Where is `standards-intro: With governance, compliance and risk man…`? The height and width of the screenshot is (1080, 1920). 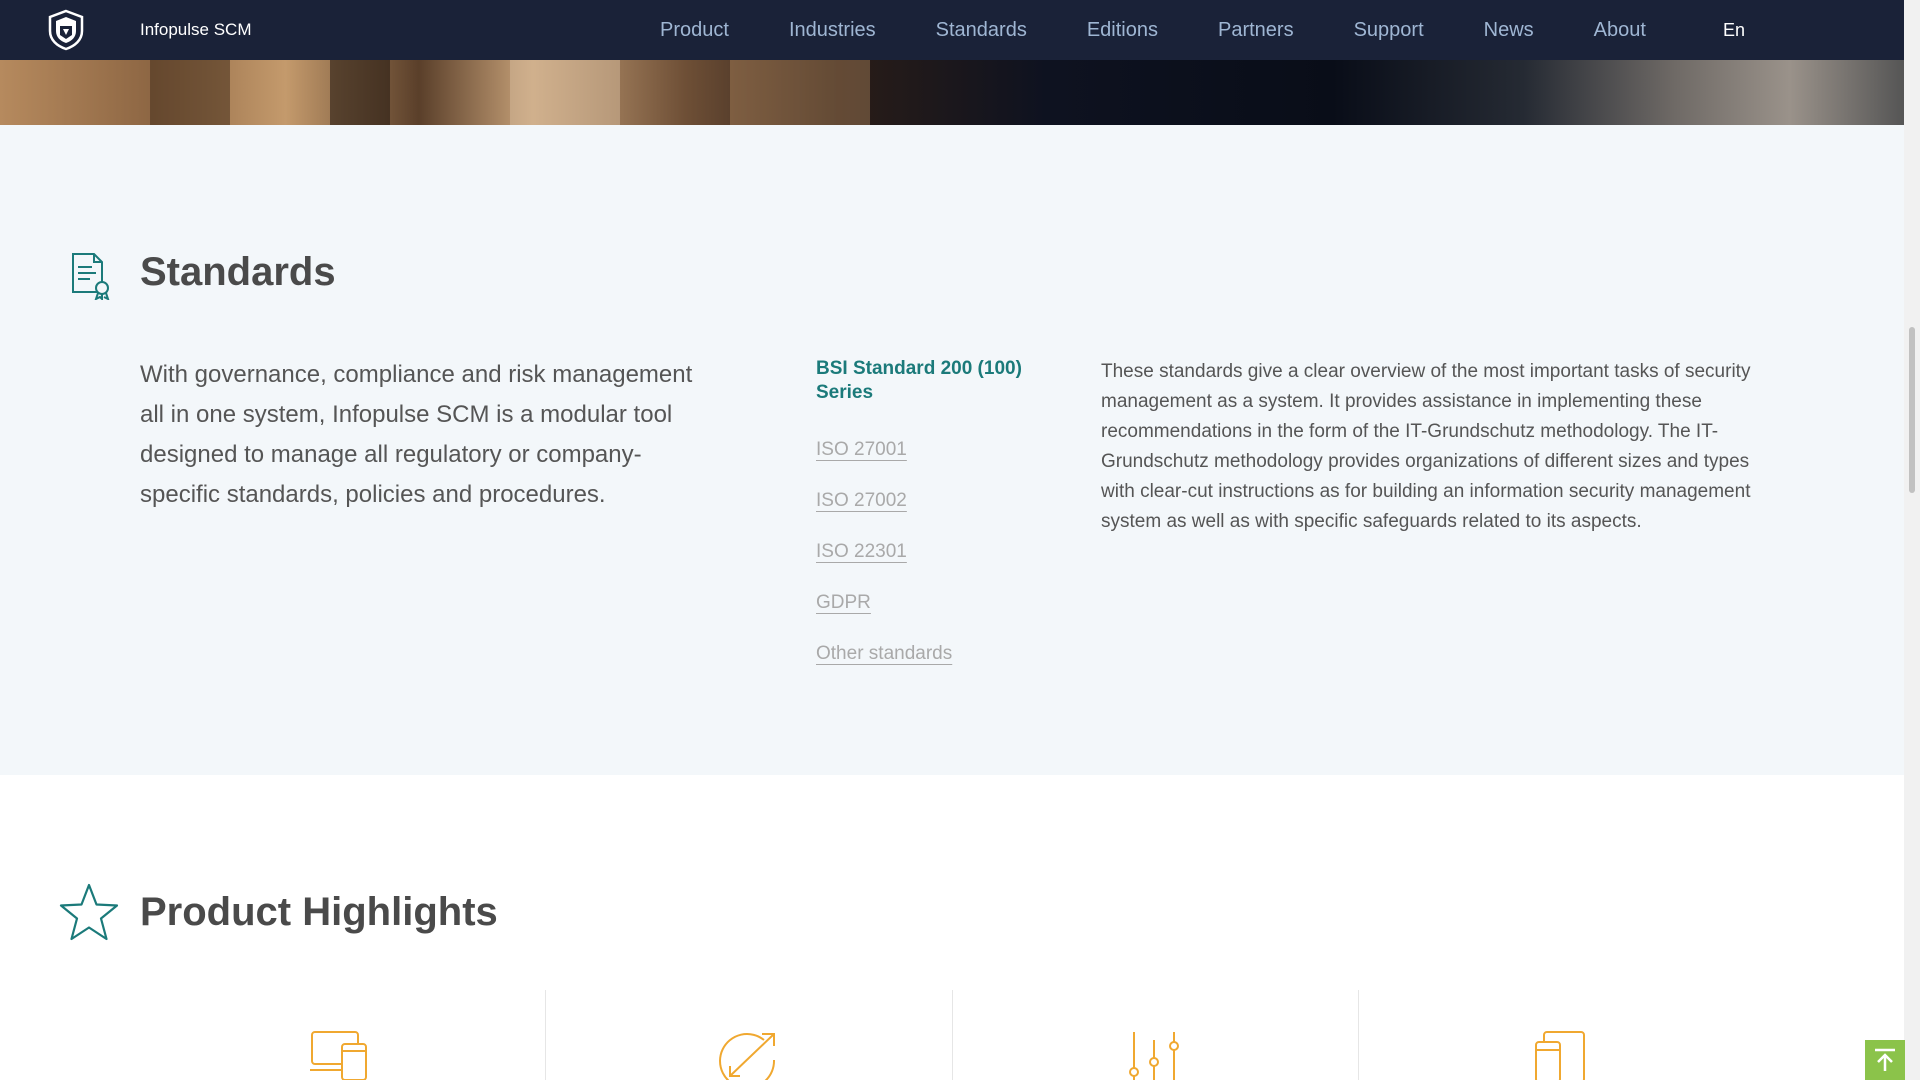 standards-intro: With governance, compliance and risk man… is located at coordinates (416, 434).